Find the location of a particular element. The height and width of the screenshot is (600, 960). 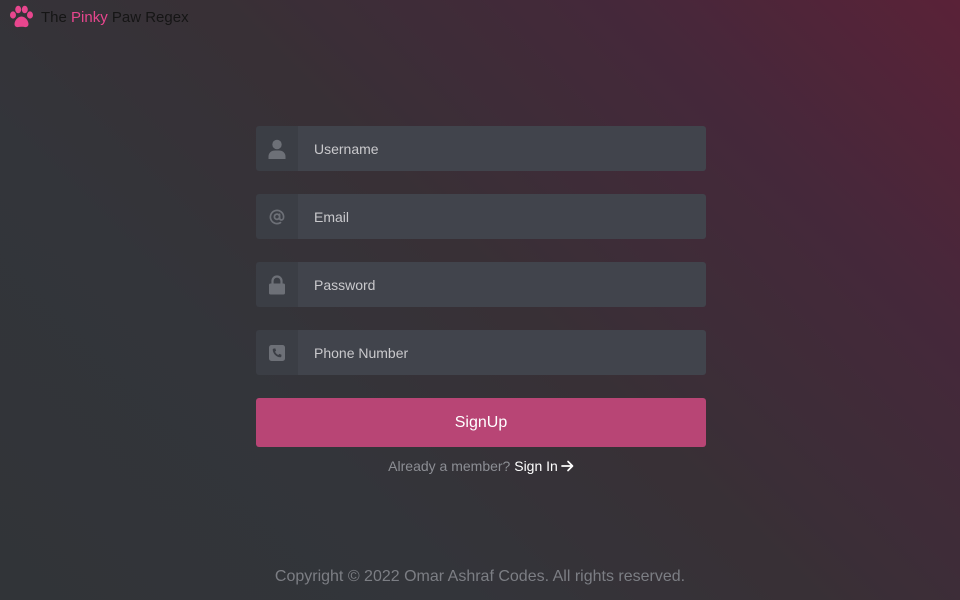

signin-link: Sign In is located at coordinates (544, 466).